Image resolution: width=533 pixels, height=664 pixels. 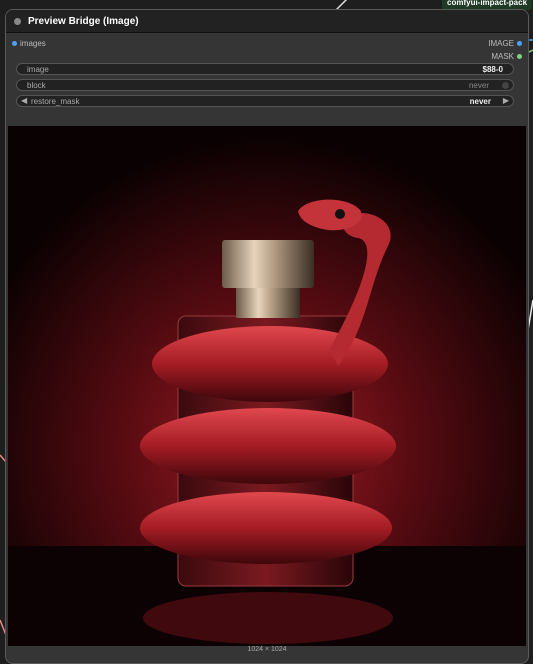 I want to click on input-label-images: images, so click(x=33, y=43).